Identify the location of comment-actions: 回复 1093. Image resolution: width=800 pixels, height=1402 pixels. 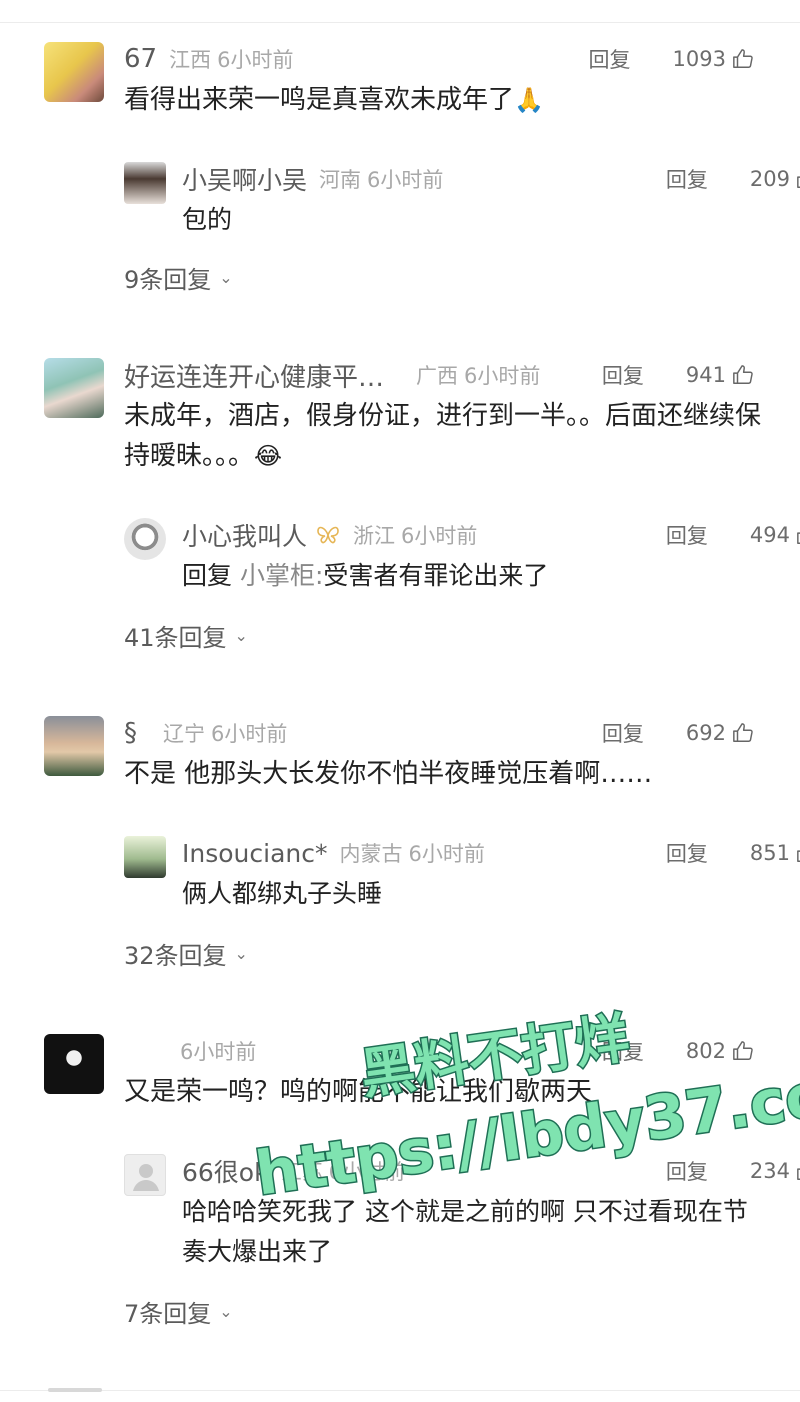
(671, 59).